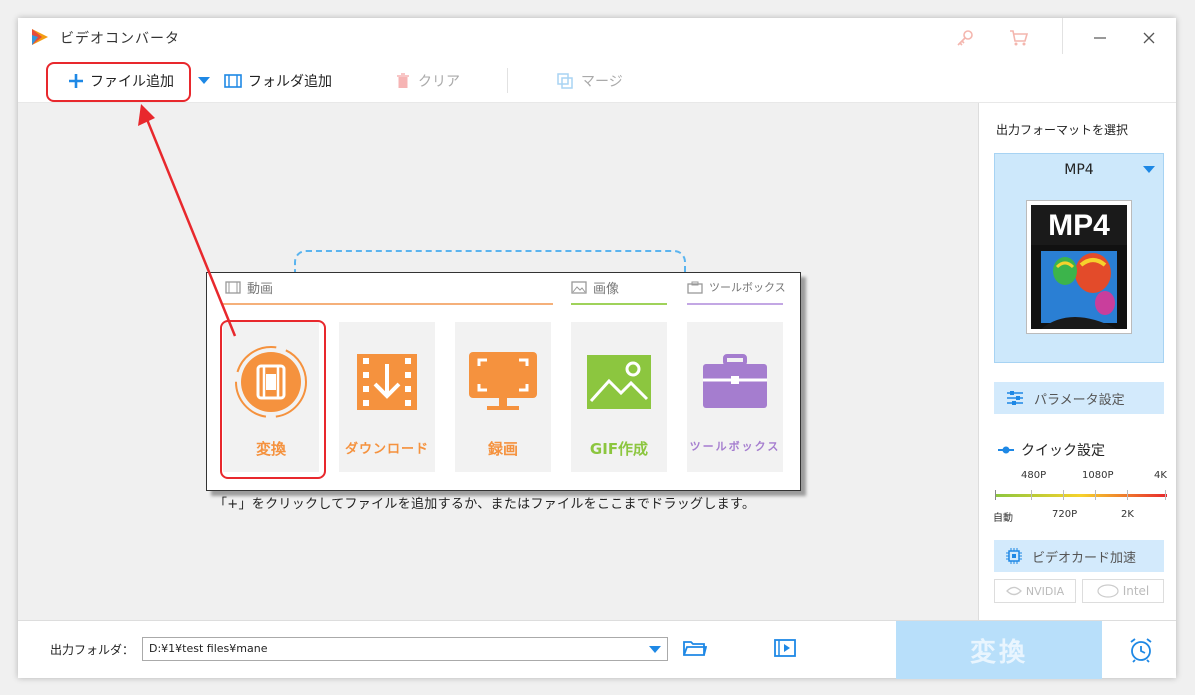 The height and width of the screenshot is (695, 1195). What do you see at coordinates (597, 38) in the screenshot?
I see `title-bar: ビデオコンバータ` at bounding box center [597, 38].